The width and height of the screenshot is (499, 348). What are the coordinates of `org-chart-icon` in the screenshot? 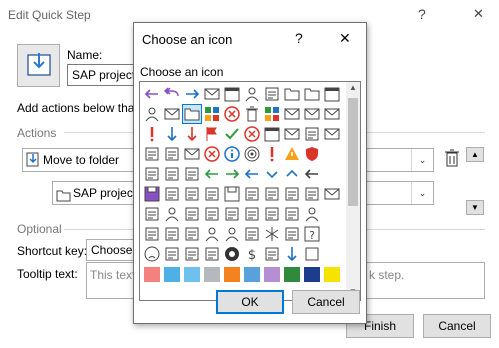 It's located at (172, 154).